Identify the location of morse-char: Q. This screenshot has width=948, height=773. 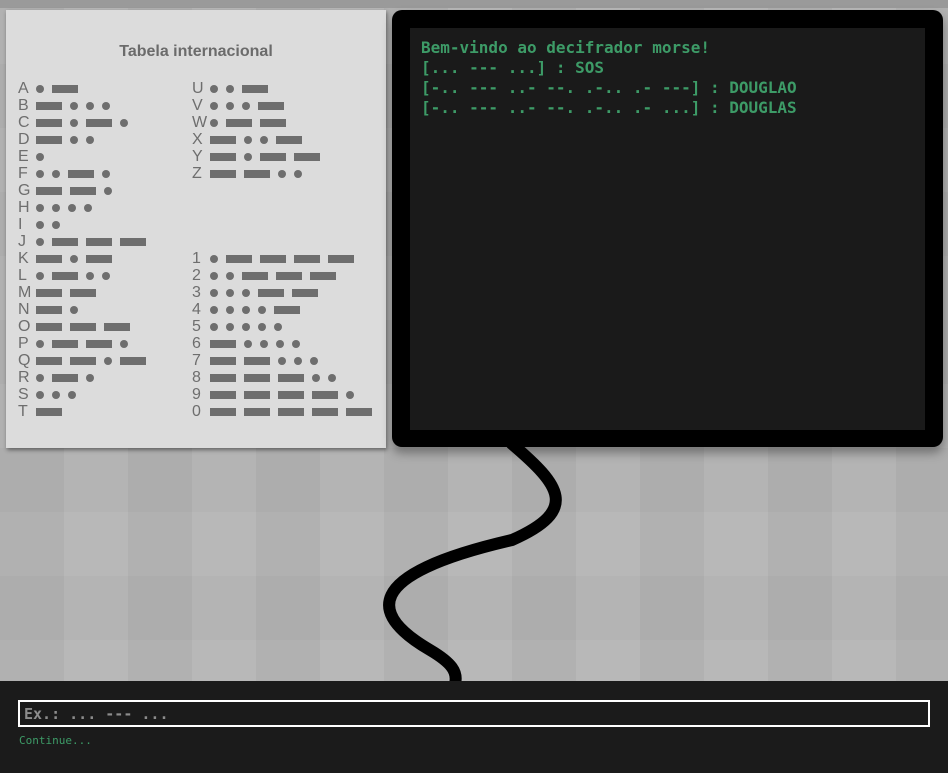
(24, 360).